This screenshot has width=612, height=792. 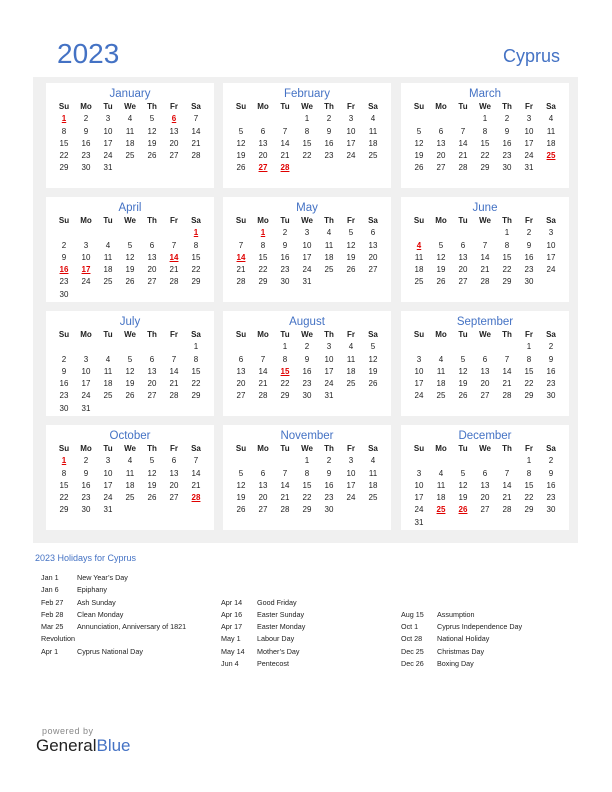 I want to click on holiday-name: Cyprus Independence Day, so click(x=480, y=627).